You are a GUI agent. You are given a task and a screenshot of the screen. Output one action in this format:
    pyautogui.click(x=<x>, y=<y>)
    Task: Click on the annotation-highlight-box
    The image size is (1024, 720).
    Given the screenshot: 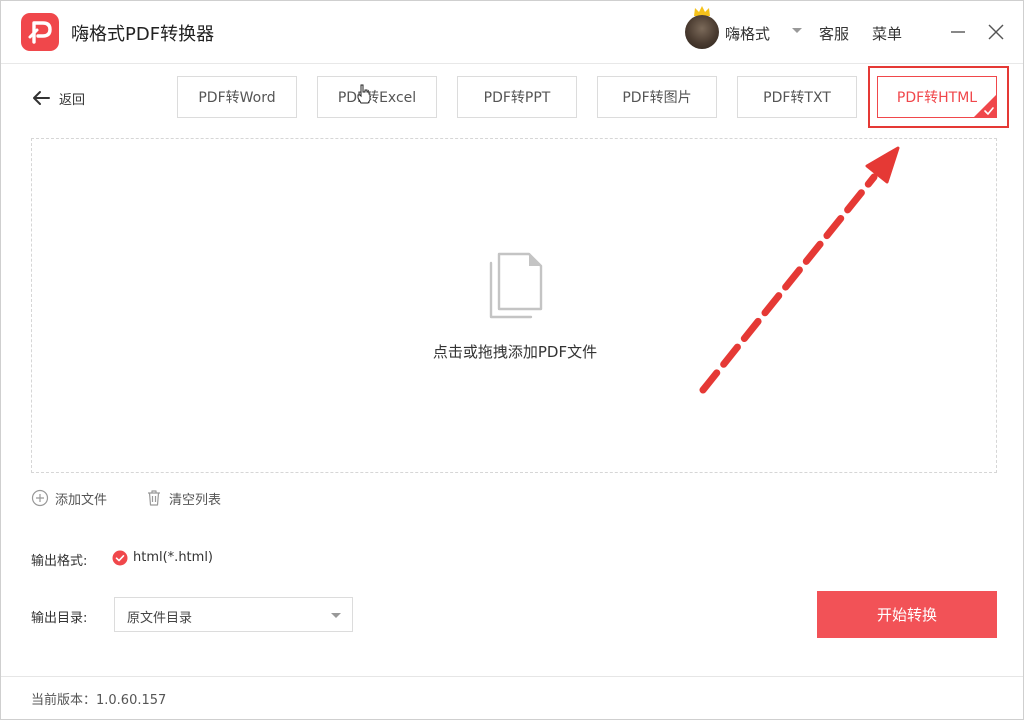 What is the action you would take?
    pyautogui.click(x=938, y=97)
    